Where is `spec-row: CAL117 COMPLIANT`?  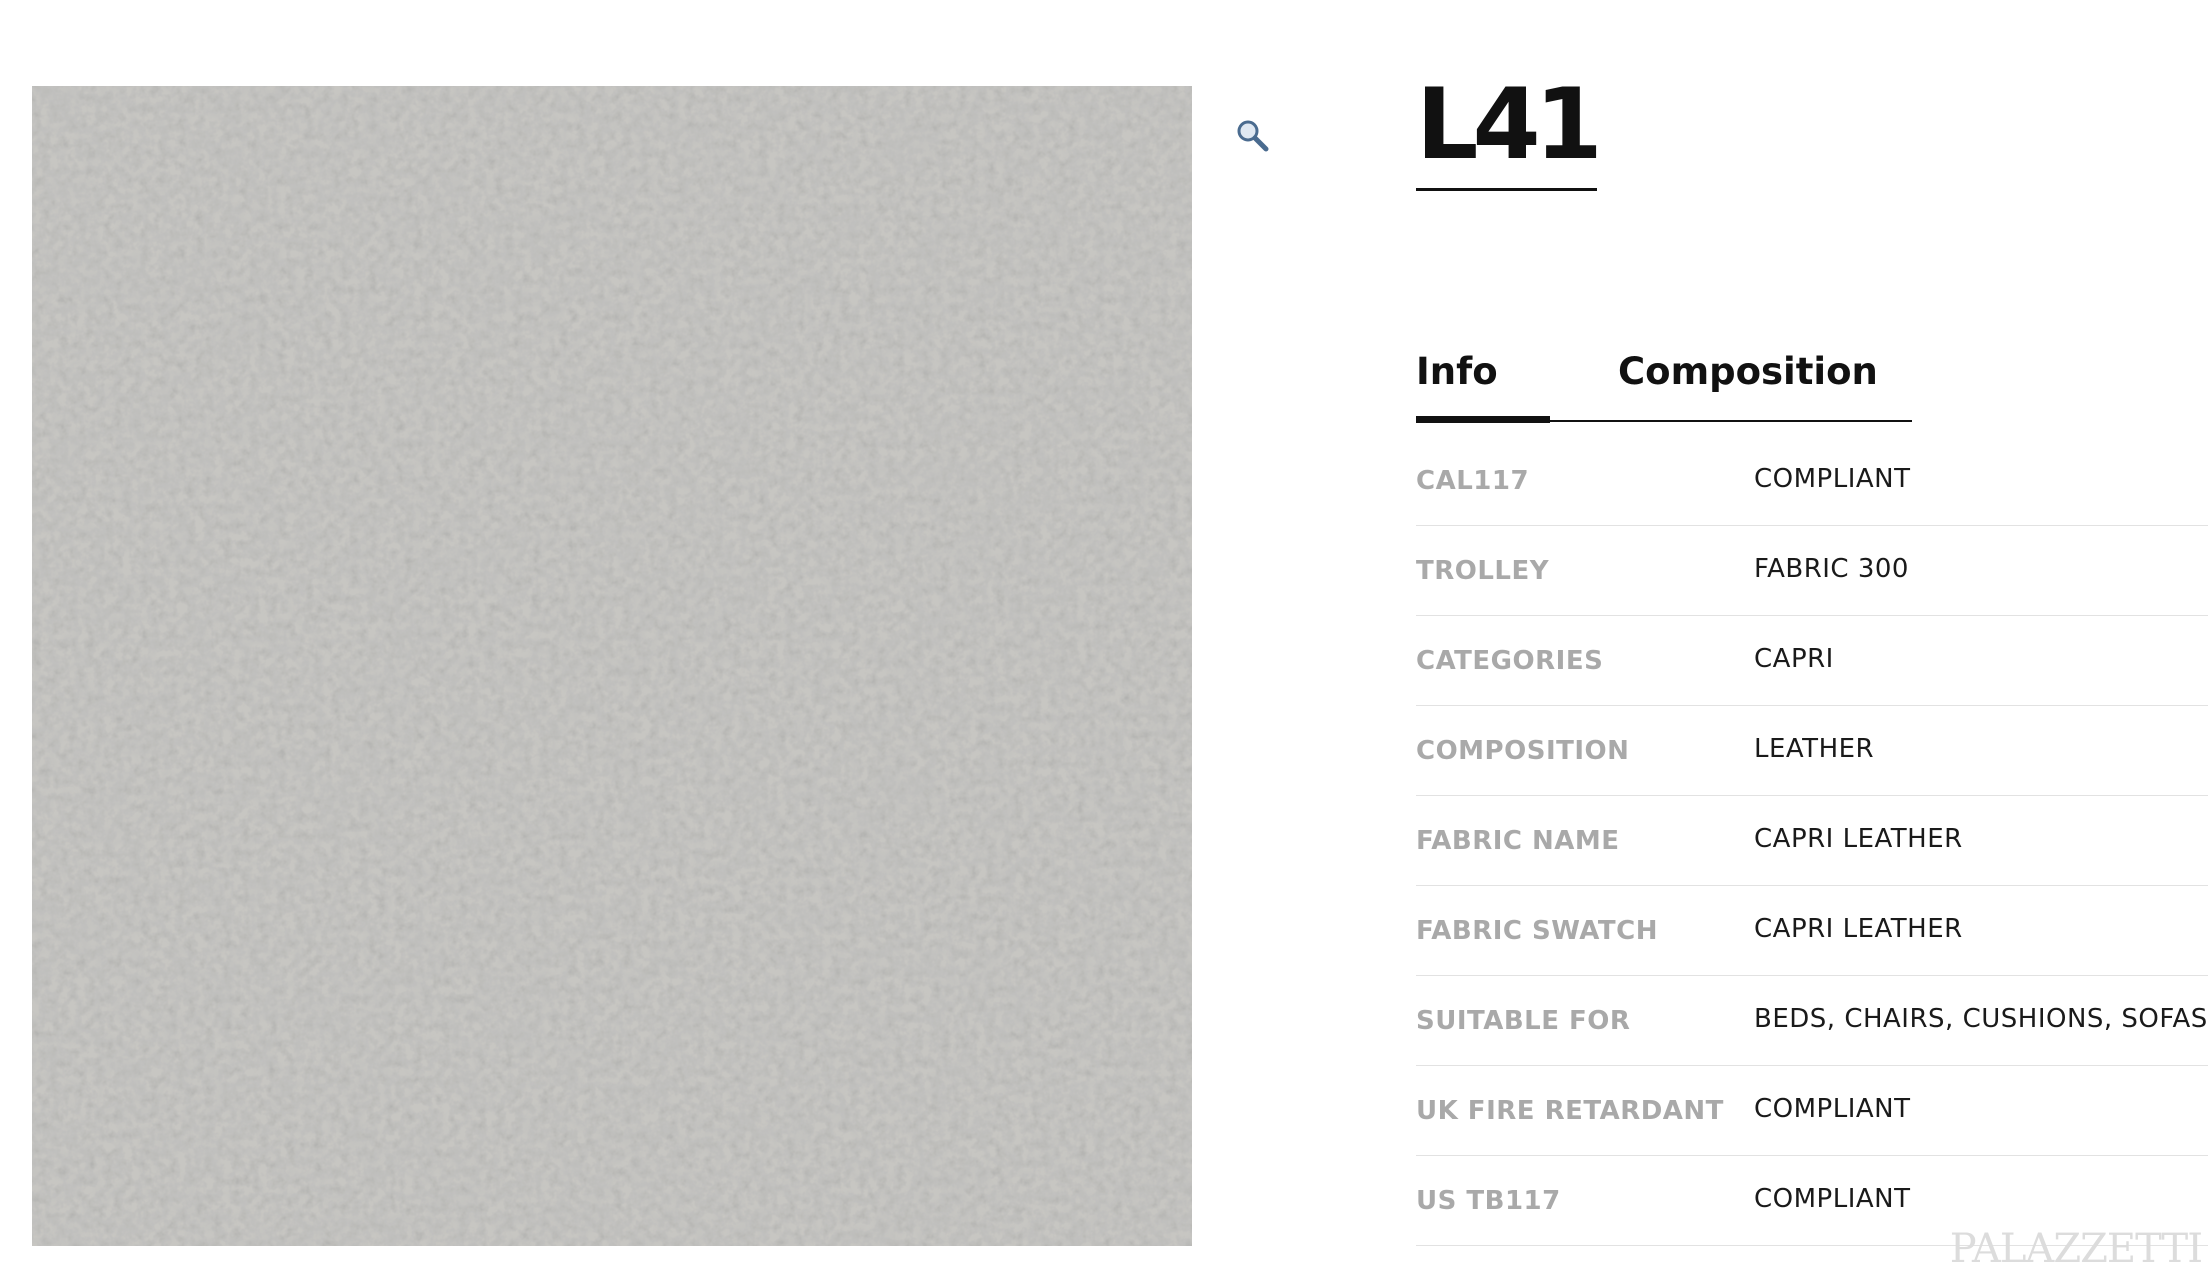
spec-row: CAL117 COMPLIANT is located at coordinates (1812, 481).